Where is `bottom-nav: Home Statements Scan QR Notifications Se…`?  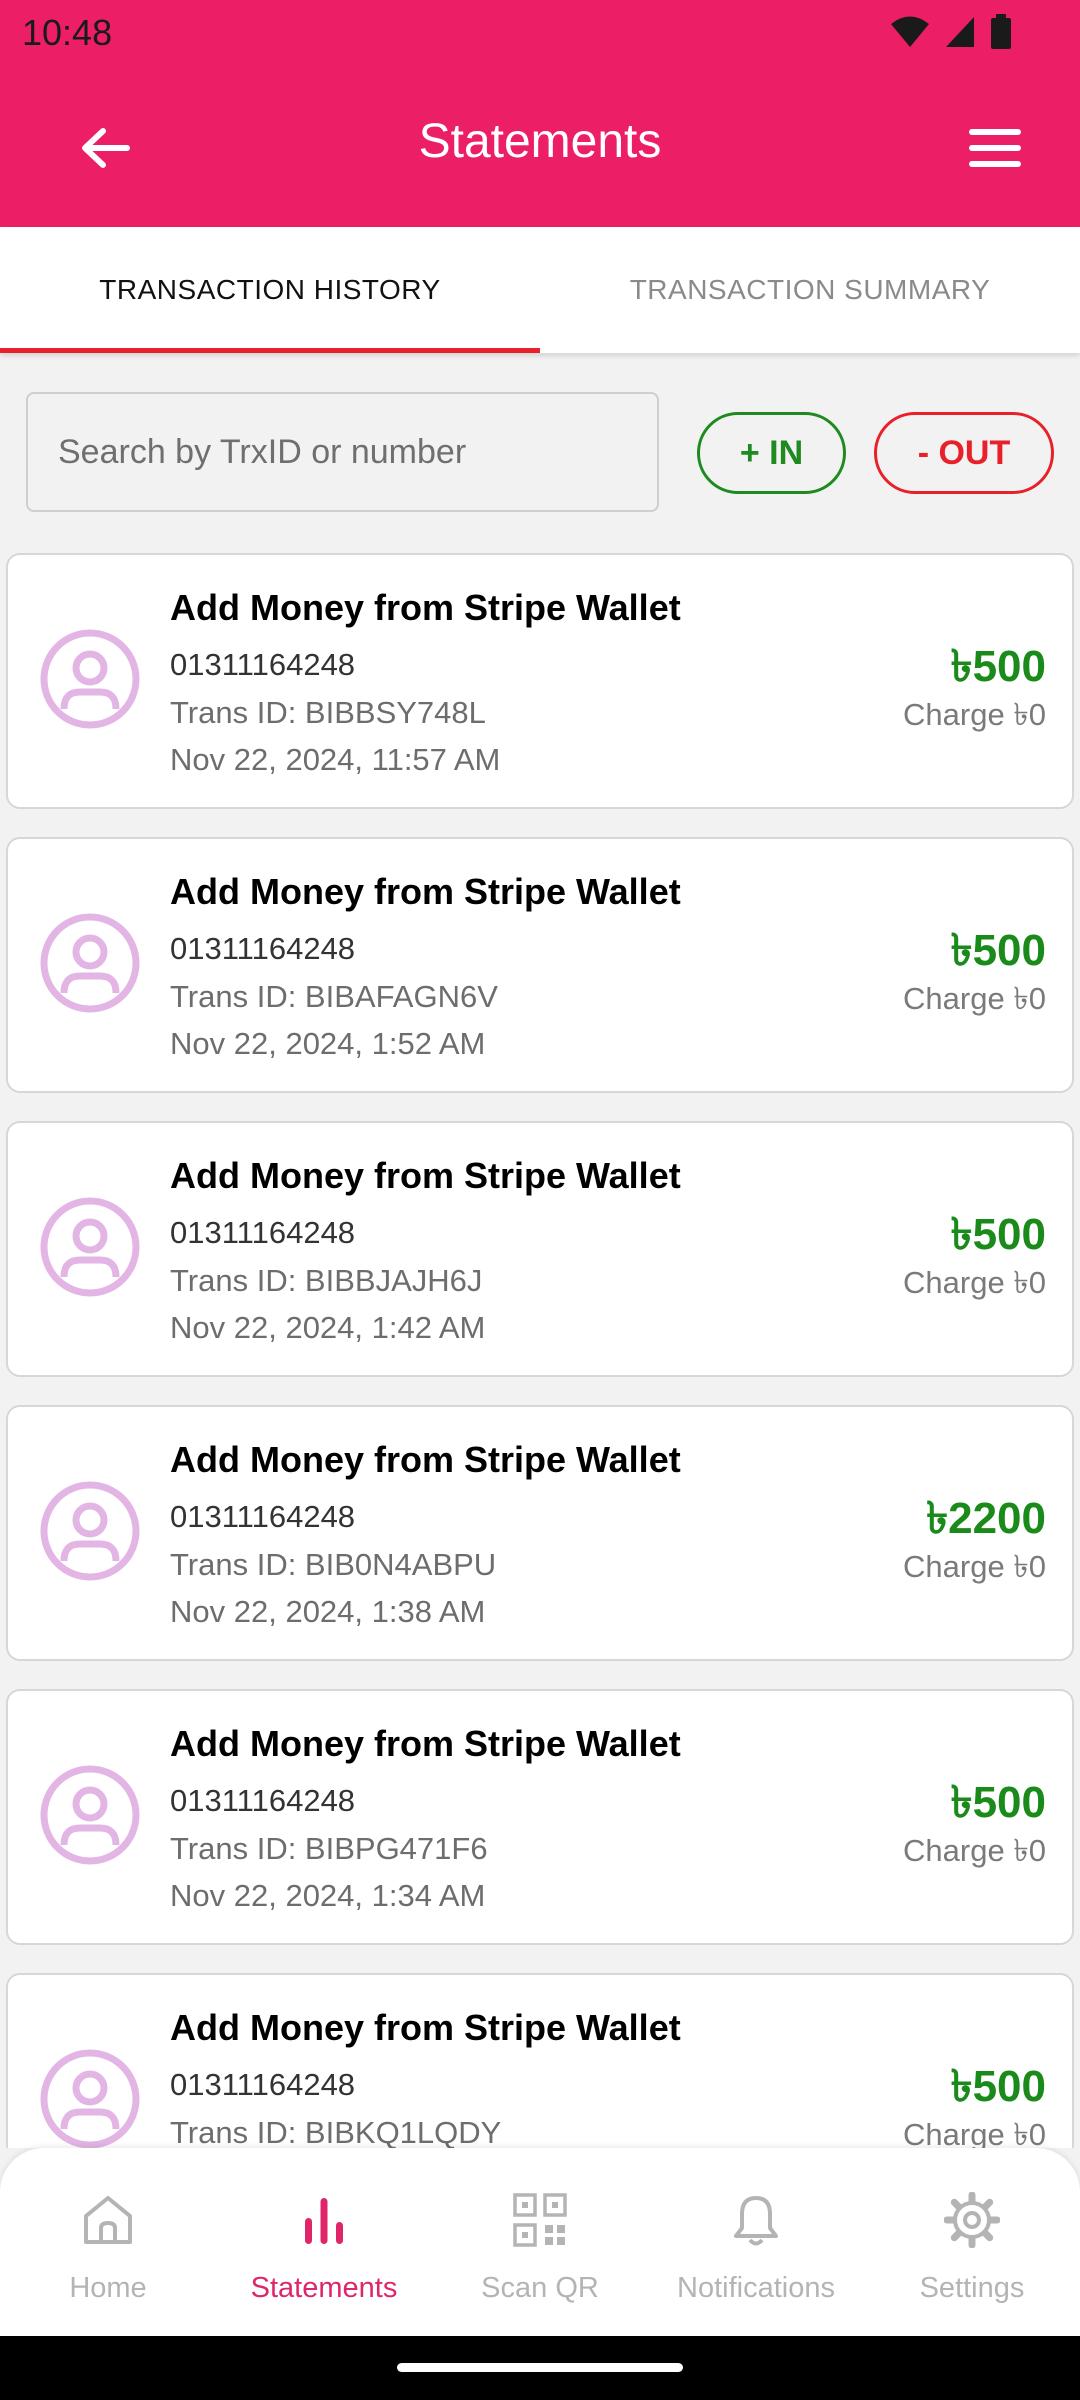 bottom-nav: Home Statements Scan QR Notifications Se… is located at coordinates (540, 2242).